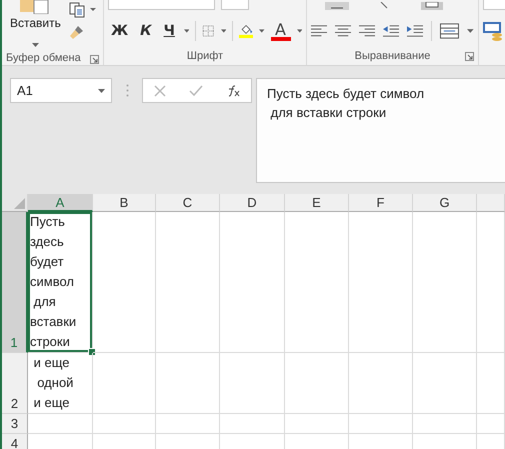  I want to click on select-all-icon, so click(19, 203).